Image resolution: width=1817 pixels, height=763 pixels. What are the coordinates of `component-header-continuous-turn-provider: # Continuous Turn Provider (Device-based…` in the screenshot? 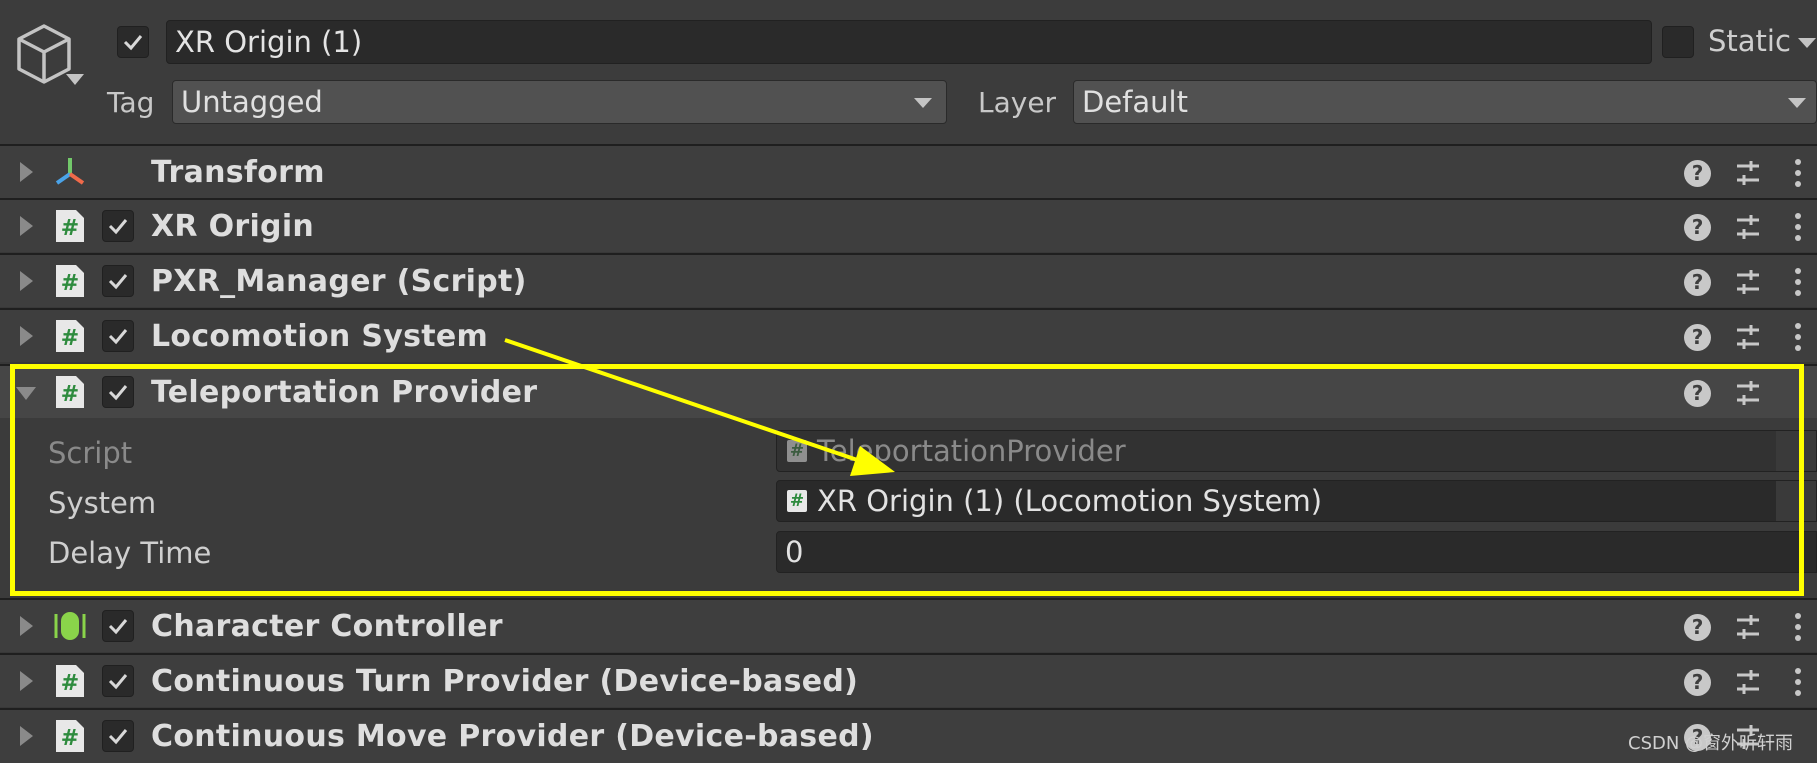 It's located at (908, 680).